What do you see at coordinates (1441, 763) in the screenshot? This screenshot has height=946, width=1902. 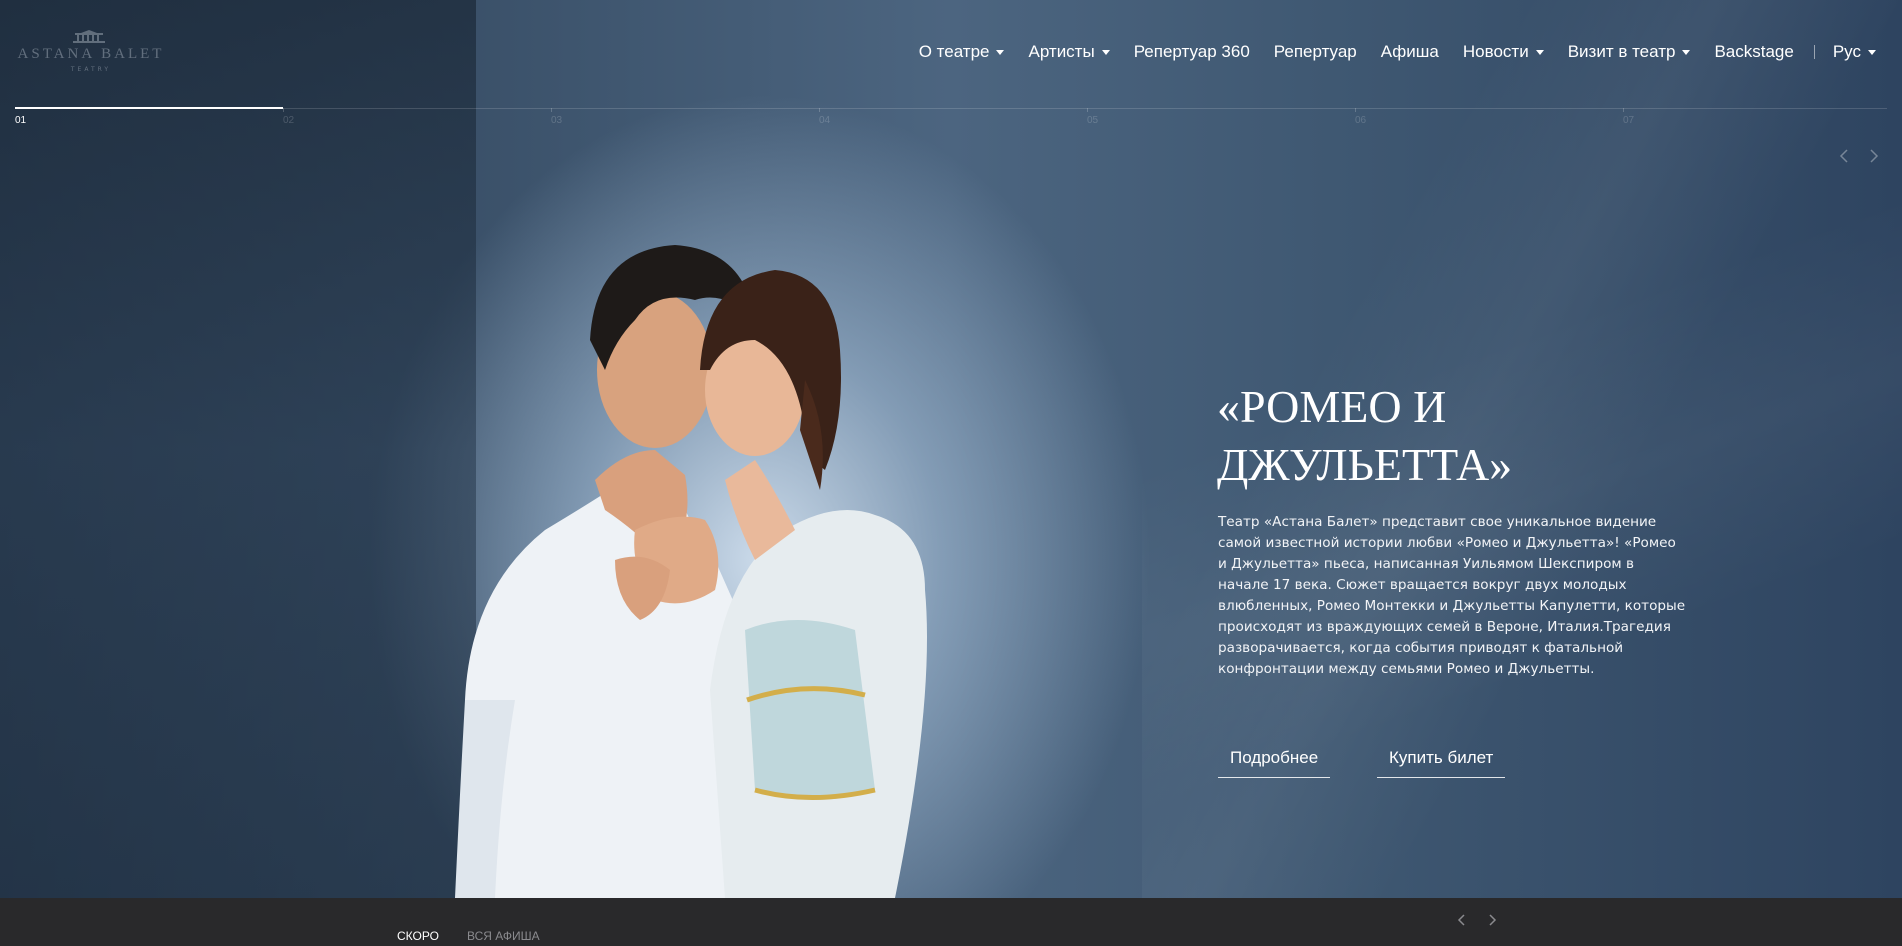 I see `buy-ticket-button: Купить билет` at bounding box center [1441, 763].